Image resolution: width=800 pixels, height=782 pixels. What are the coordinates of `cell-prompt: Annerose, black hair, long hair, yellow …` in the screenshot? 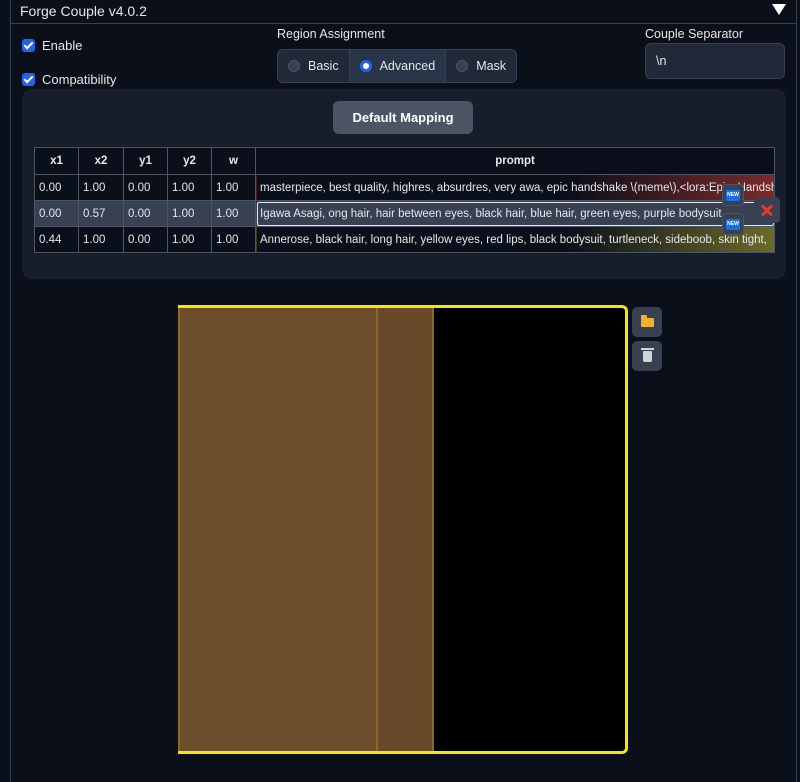 It's located at (515, 239).